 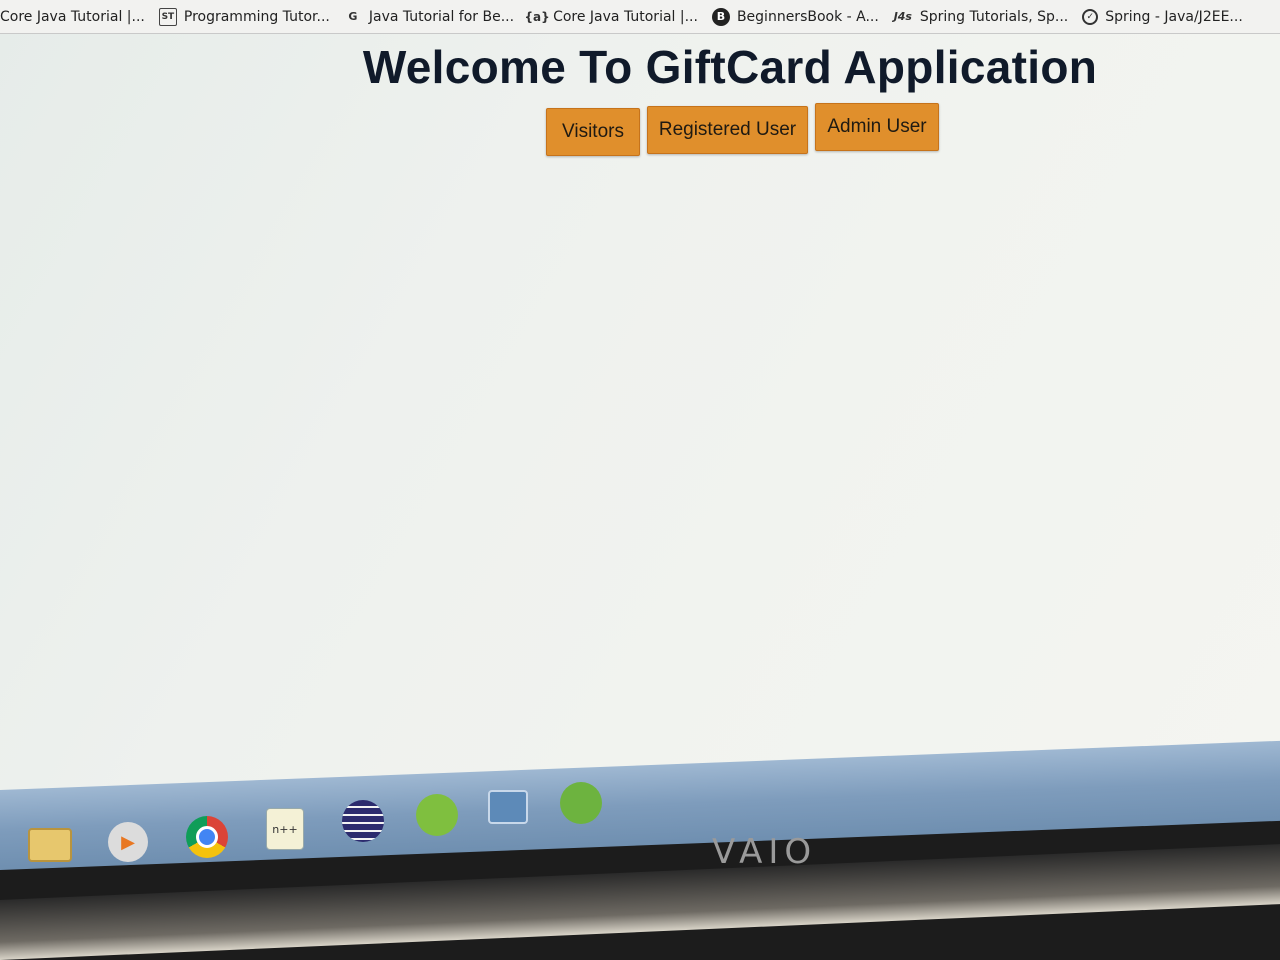 What do you see at coordinates (730, 67) in the screenshot?
I see `page-title: Welcome To GiftCard Application` at bounding box center [730, 67].